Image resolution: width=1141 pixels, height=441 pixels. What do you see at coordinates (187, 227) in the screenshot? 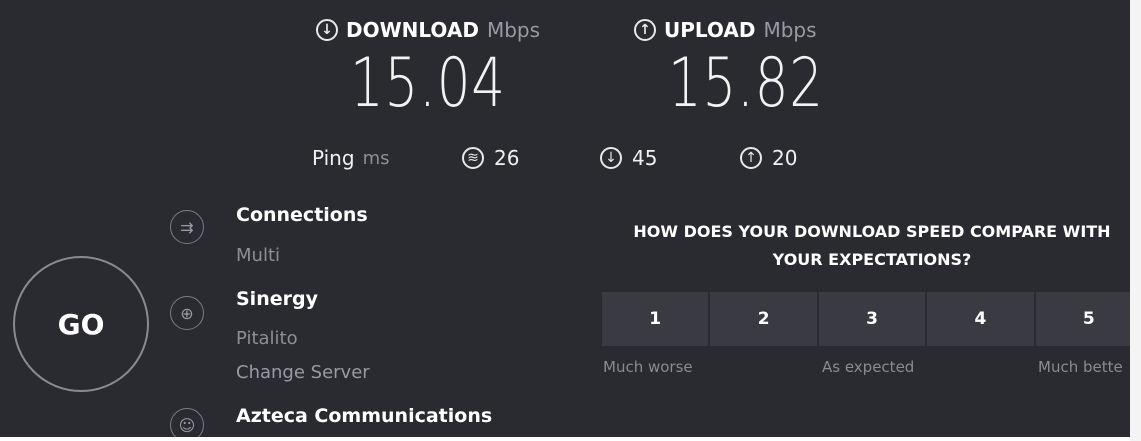
I see `connections-icon: ⇉` at bounding box center [187, 227].